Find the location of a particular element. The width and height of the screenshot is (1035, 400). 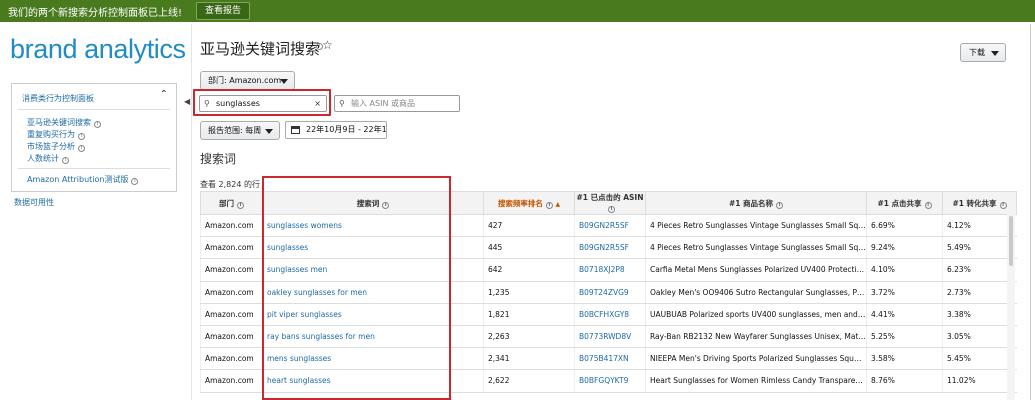

cell-conversion-share: 2.73% is located at coordinates (979, 292).